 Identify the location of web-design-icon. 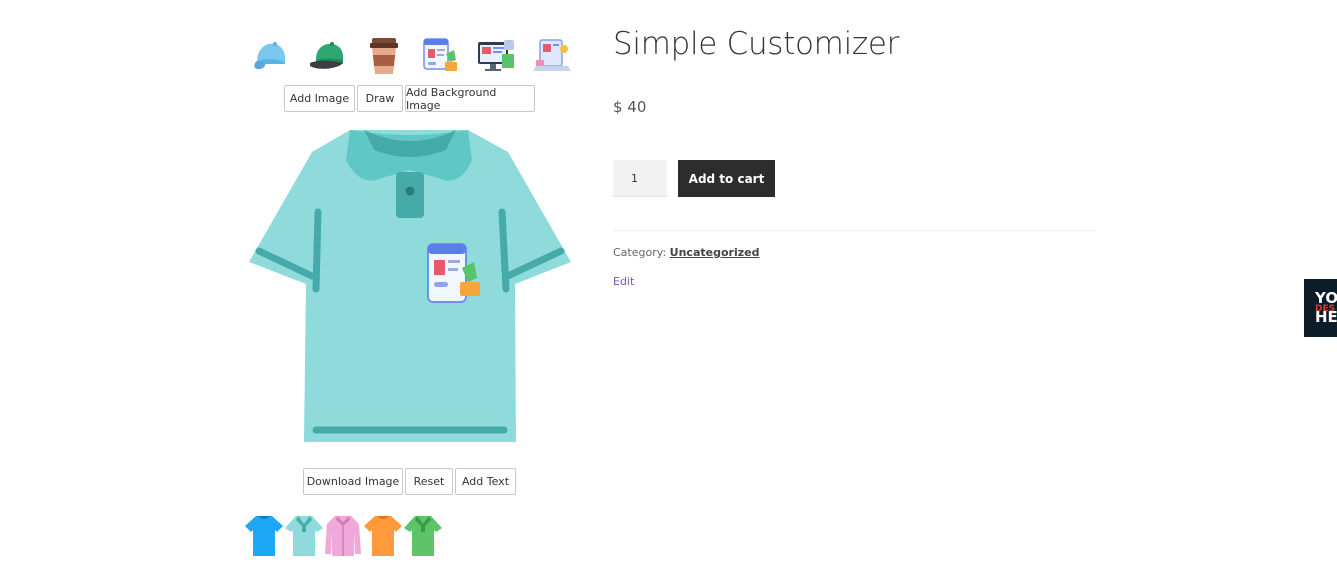
(440, 56).